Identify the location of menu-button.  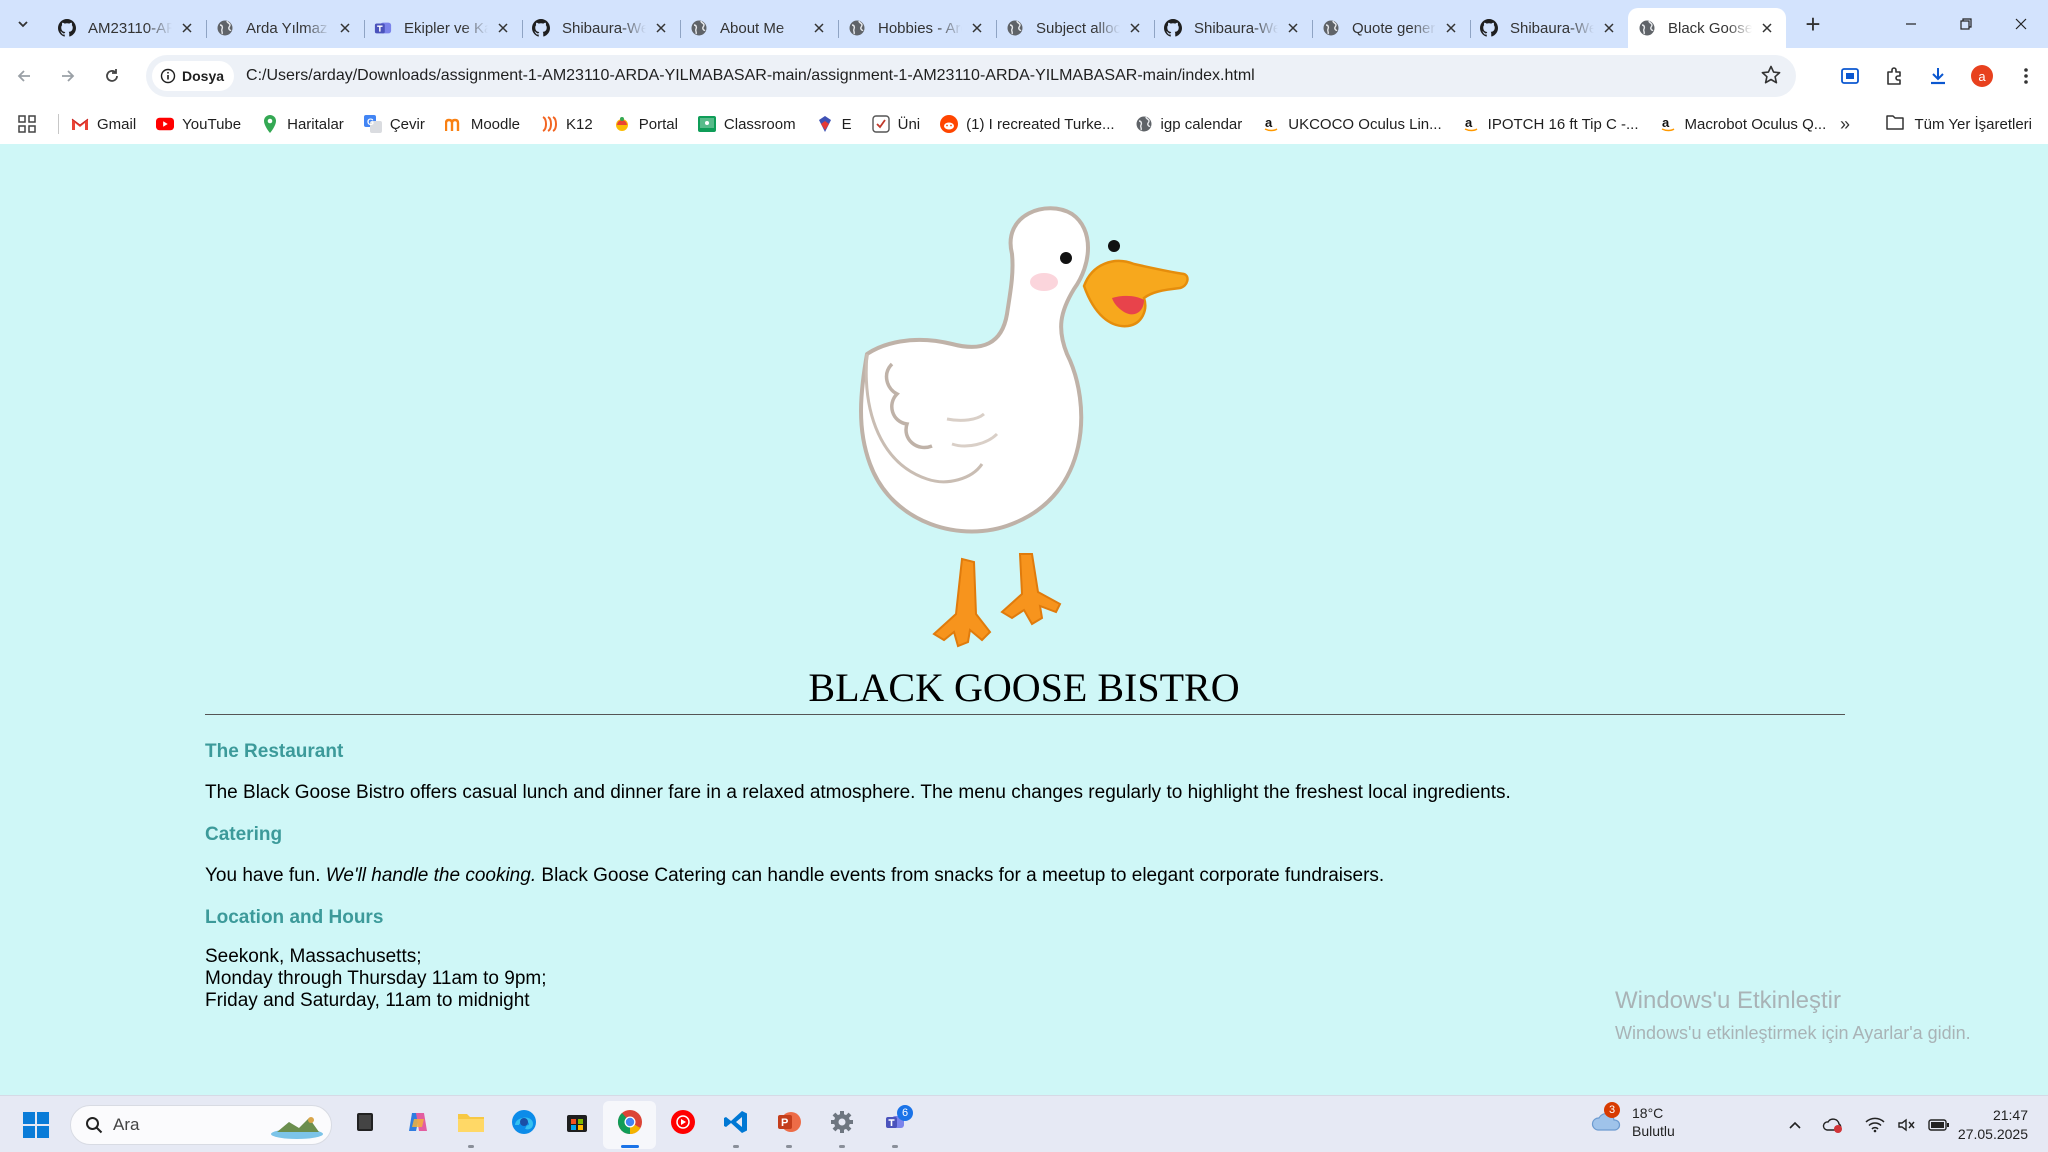
(2026, 76).